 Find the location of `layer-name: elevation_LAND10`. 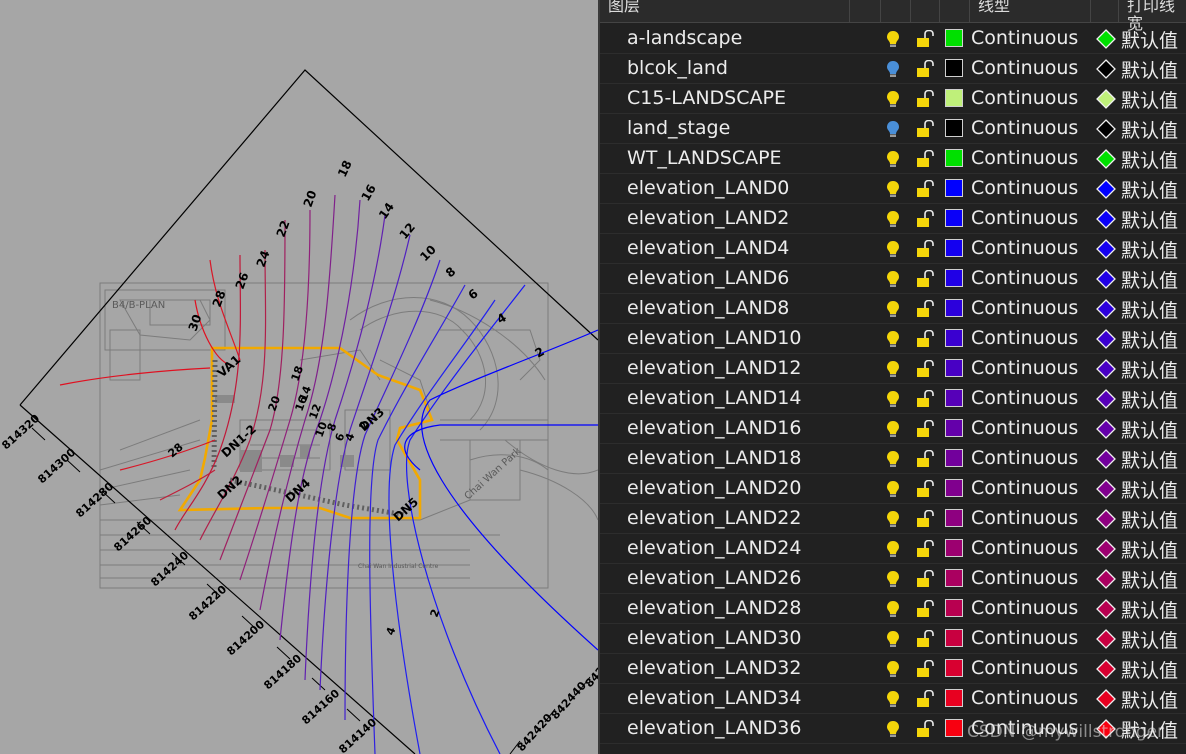

layer-name: elevation_LAND10 is located at coordinates (714, 338).